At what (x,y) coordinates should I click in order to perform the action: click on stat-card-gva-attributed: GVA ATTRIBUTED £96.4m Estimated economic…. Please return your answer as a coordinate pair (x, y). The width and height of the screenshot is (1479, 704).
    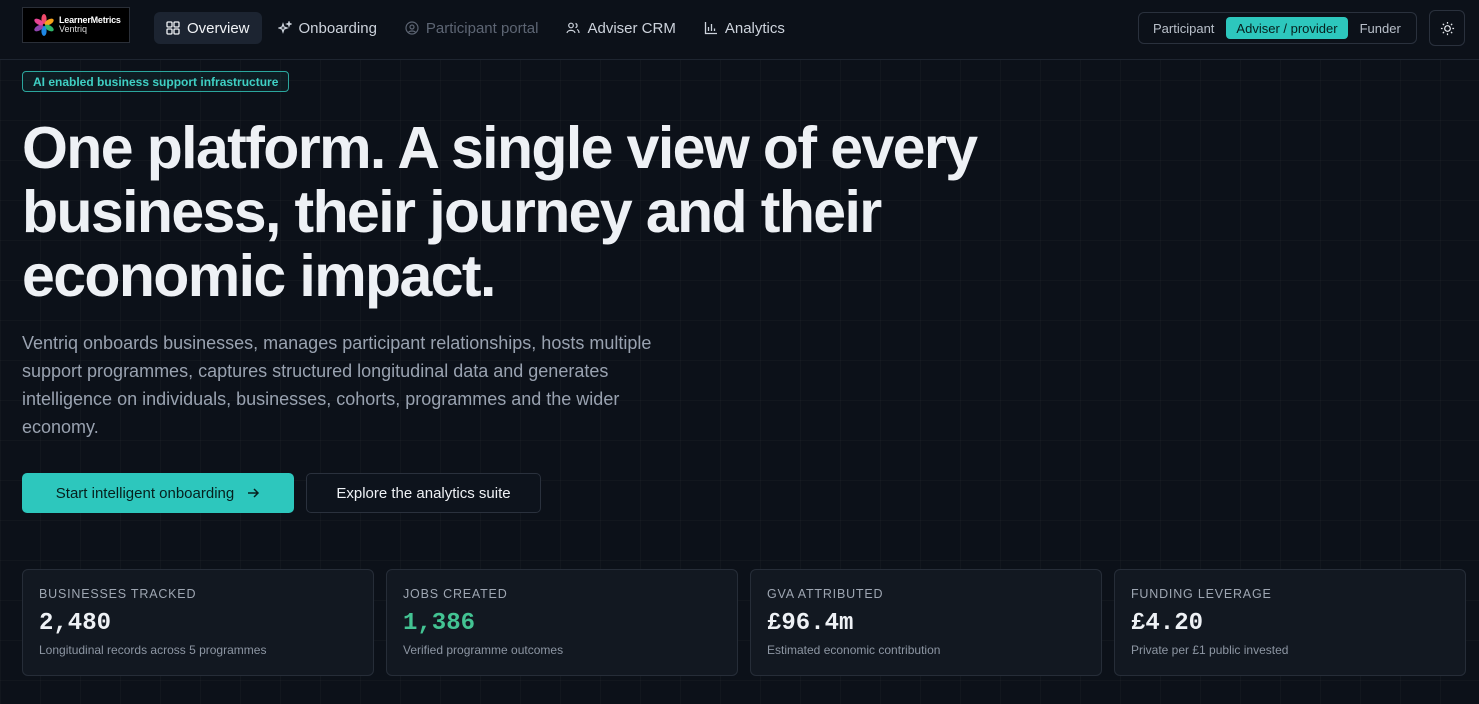
    Looking at the image, I should click on (926, 622).